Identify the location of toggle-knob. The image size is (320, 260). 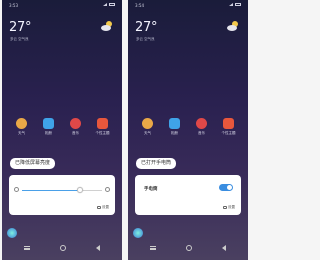
(229, 187).